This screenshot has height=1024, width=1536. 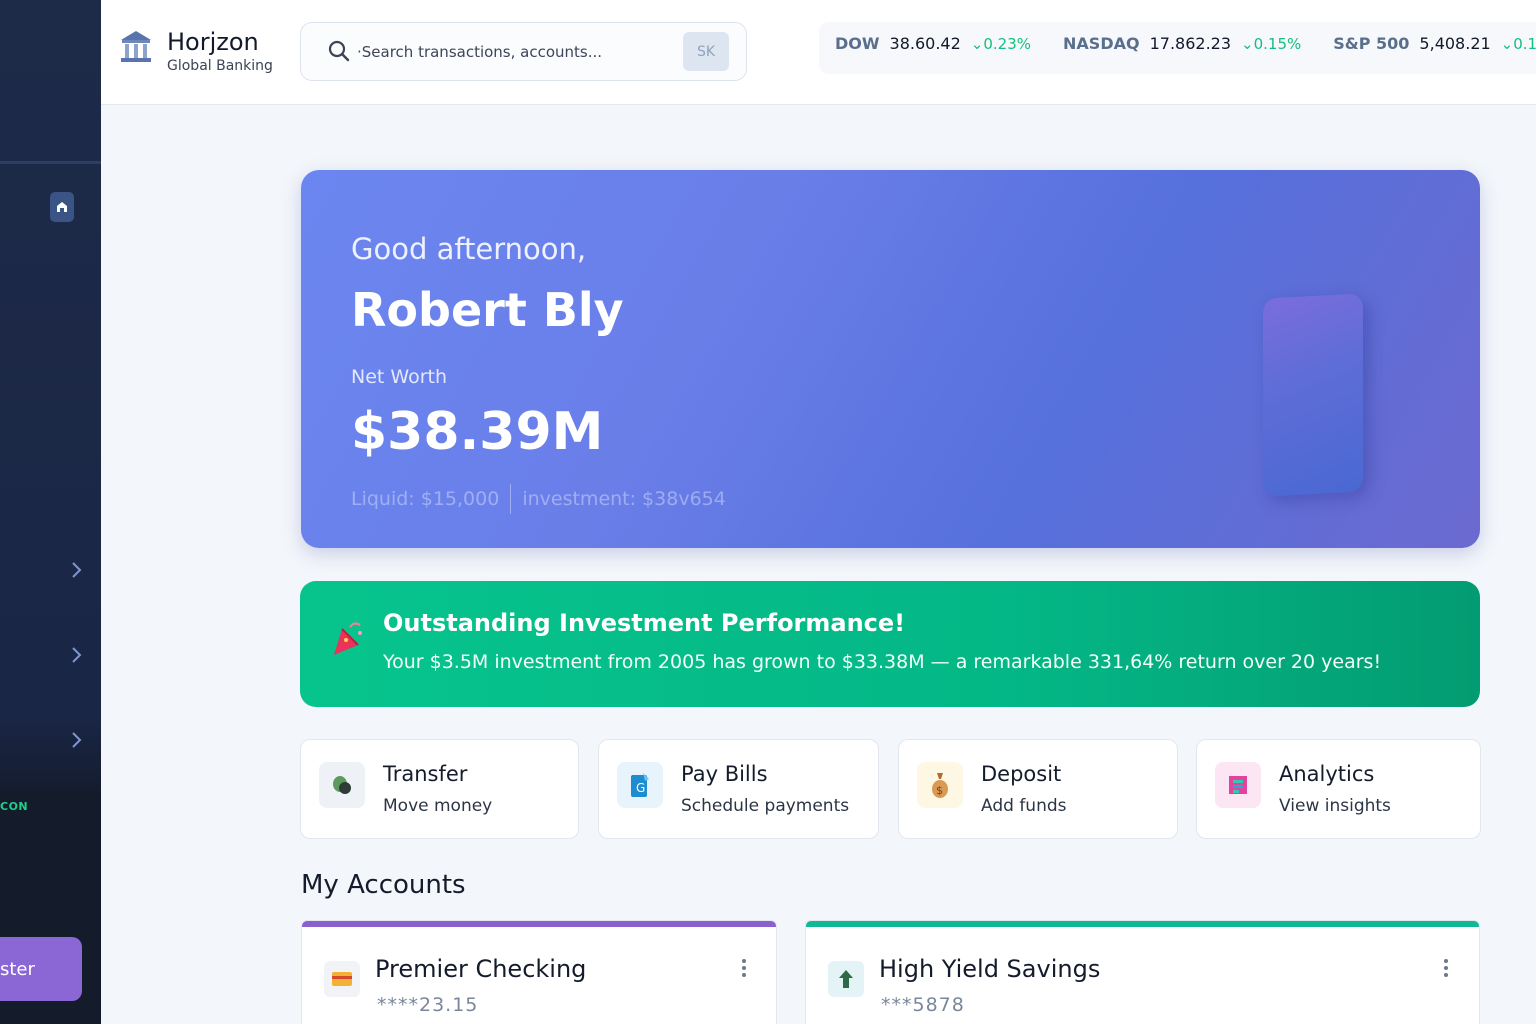 I want to click on alert-title: Outstanding Investment Performance!, so click(x=644, y=623).